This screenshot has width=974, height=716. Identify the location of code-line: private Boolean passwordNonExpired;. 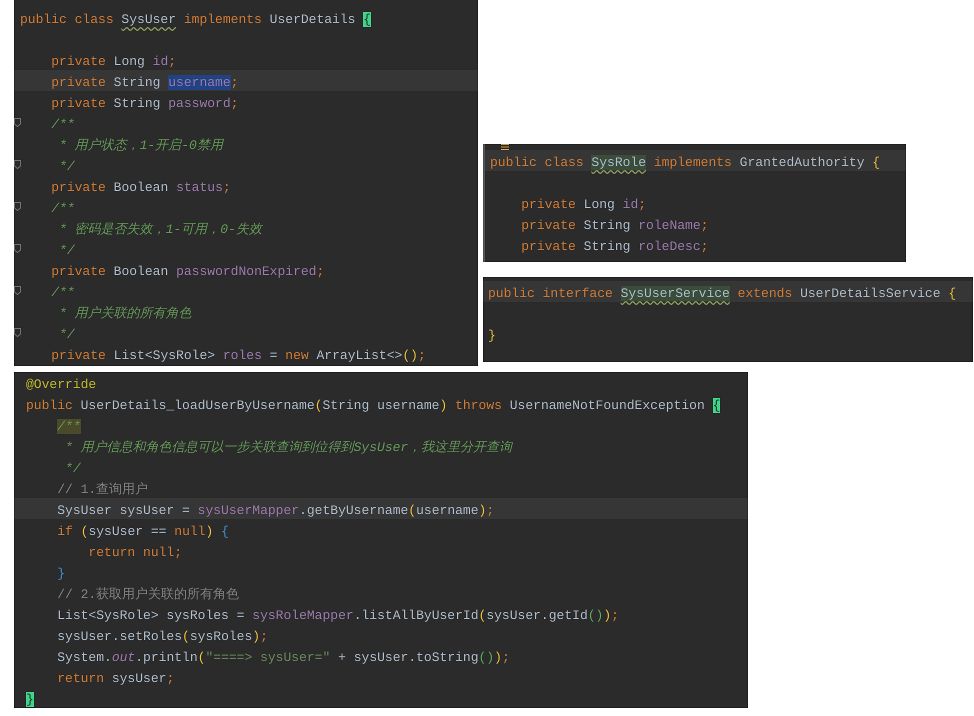
(187, 272).